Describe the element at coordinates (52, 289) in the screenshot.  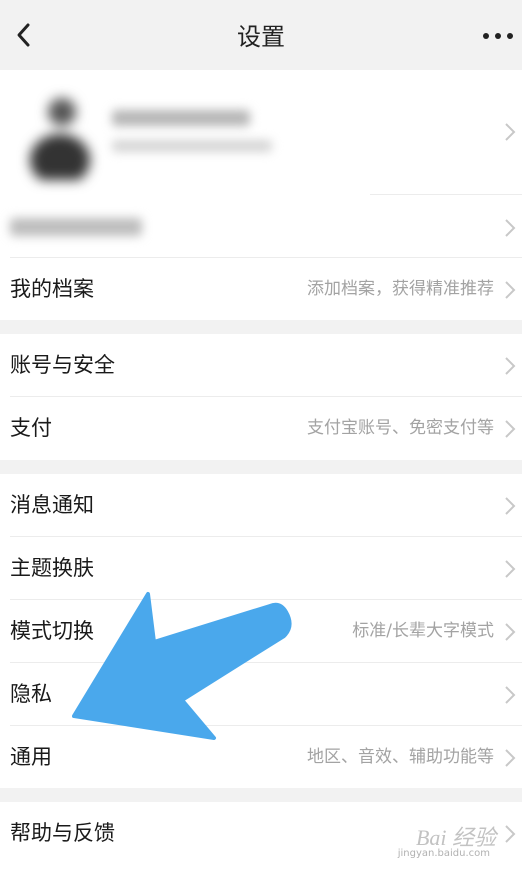
I see `row-label: 我的档案` at that location.